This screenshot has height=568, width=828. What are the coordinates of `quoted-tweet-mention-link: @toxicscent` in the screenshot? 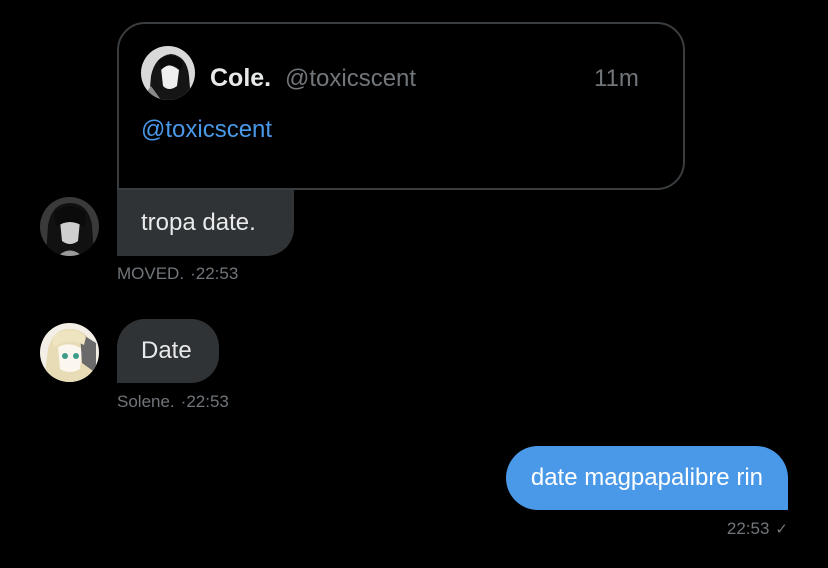 It's located at (206, 130).